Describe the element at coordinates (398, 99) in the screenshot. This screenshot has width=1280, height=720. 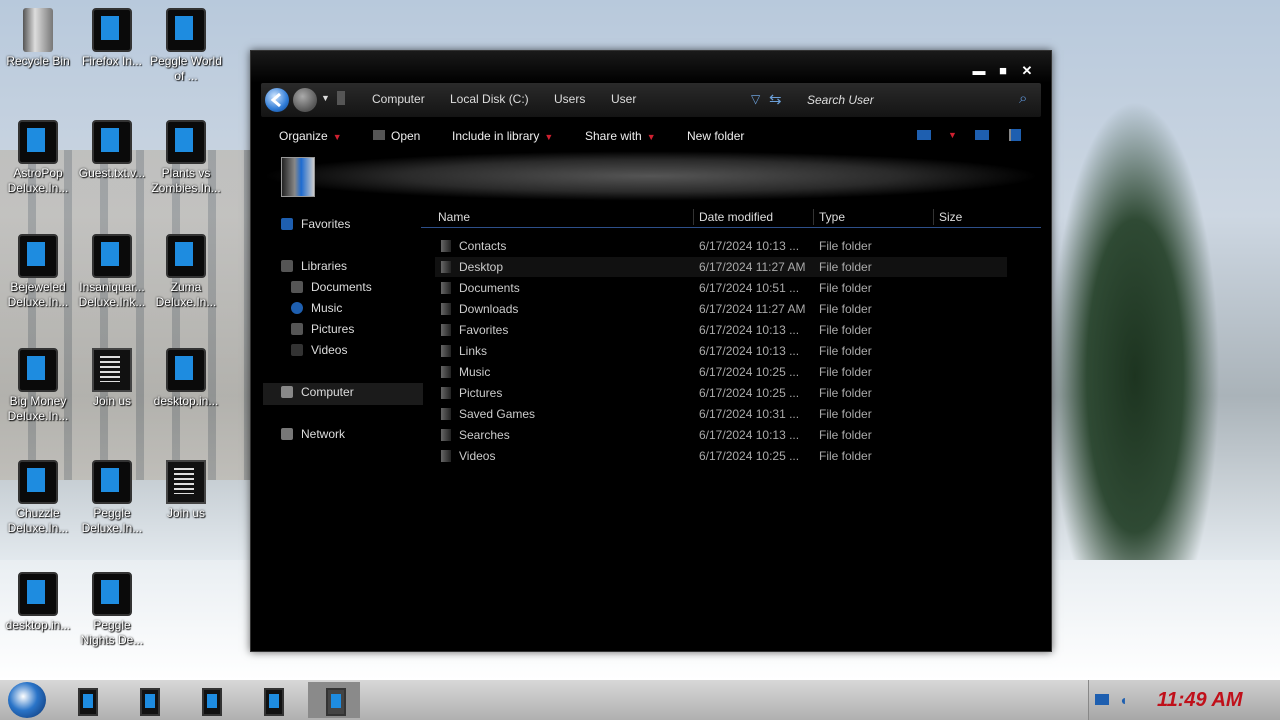
I see `breadcrumb-computer: Computer` at that location.